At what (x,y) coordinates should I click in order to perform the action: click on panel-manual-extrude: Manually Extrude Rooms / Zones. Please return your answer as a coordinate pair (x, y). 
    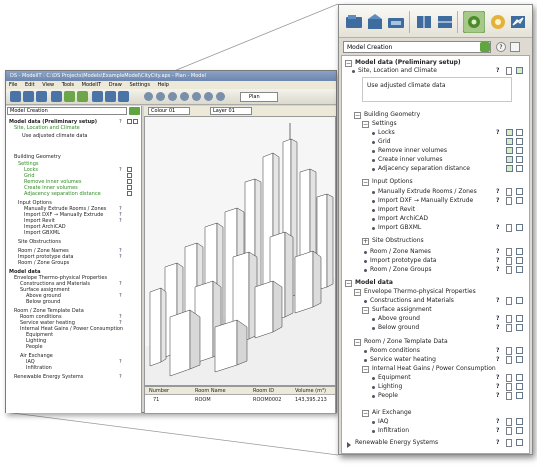
    Looking at the image, I should click on (427, 192).